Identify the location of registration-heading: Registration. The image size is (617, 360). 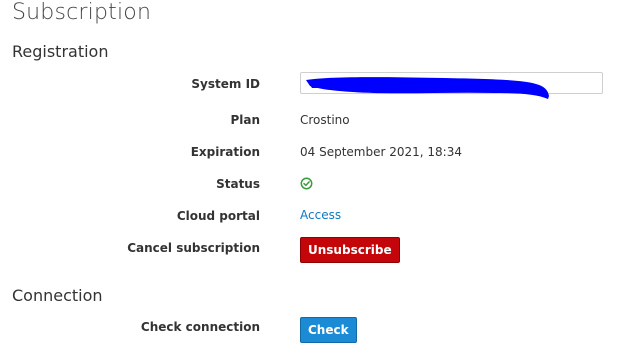
(60, 51).